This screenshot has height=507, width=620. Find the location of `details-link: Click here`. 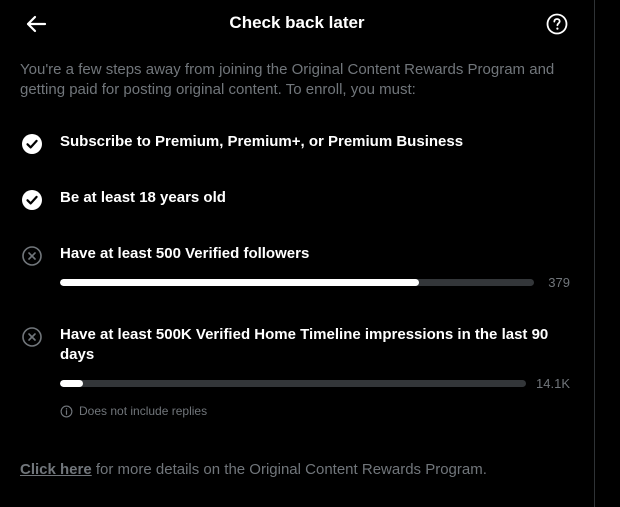

details-link: Click here is located at coordinates (56, 469).